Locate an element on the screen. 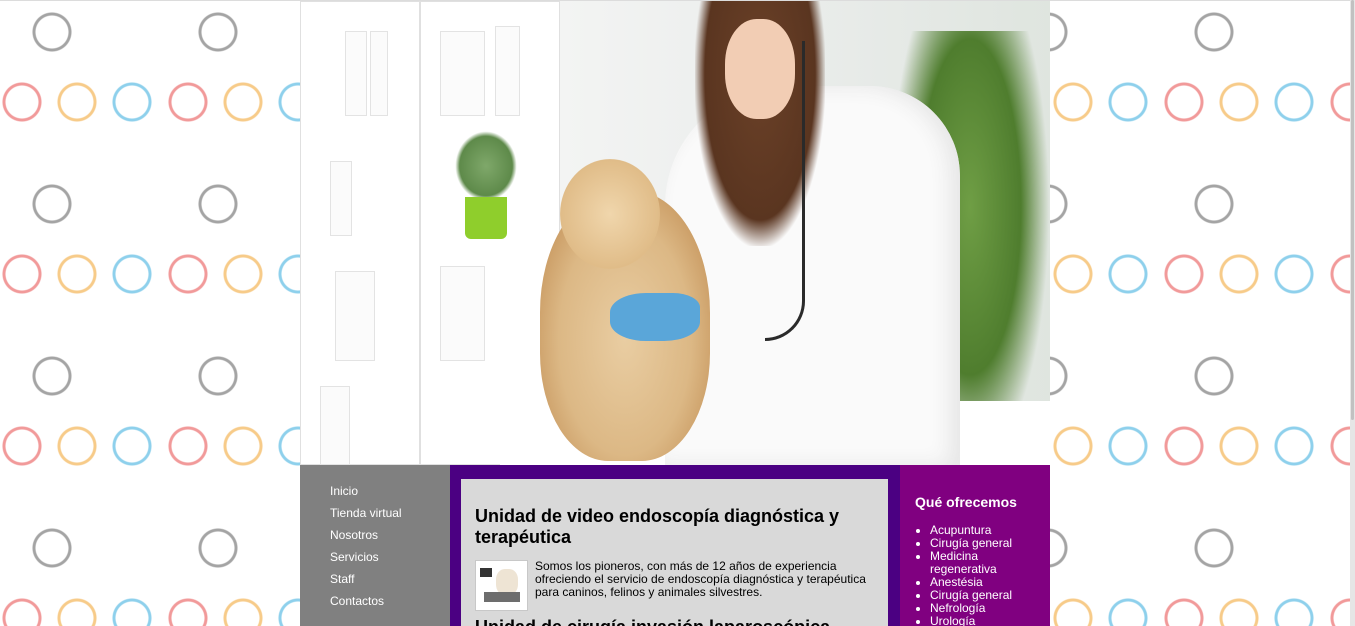 The height and width of the screenshot is (626, 1355). vet-glove is located at coordinates (655, 317).